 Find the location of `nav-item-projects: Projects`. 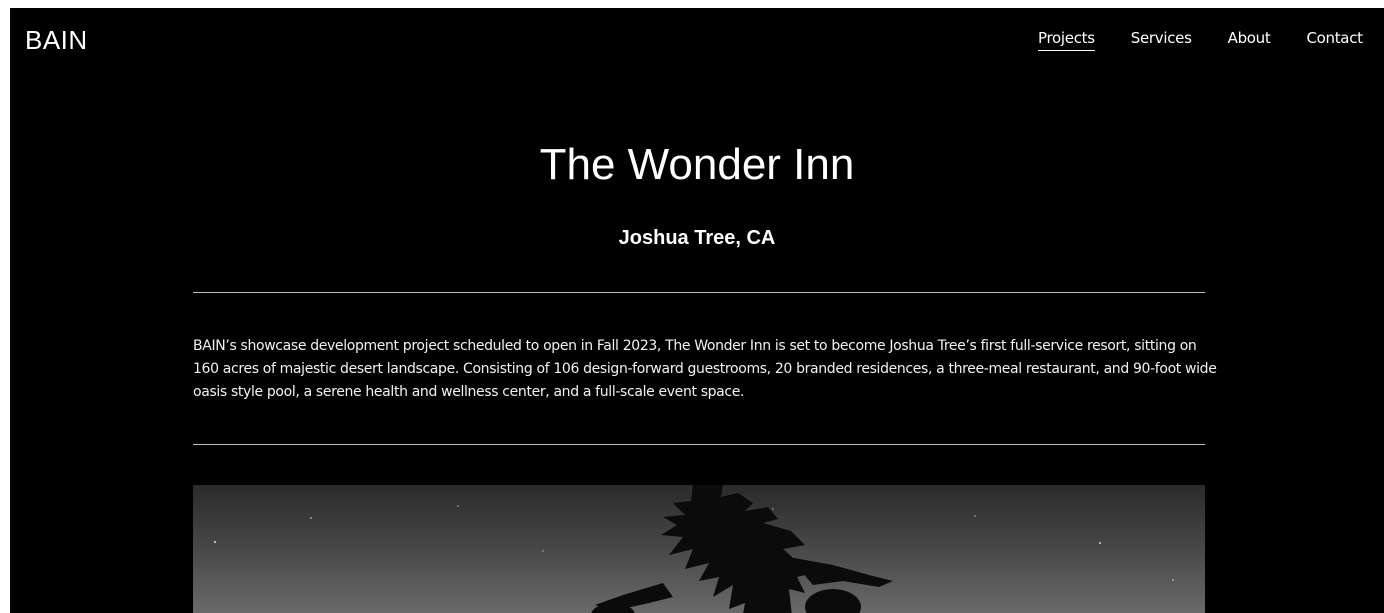

nav-item-projects: Projects is located at coordinates (1066, 40).